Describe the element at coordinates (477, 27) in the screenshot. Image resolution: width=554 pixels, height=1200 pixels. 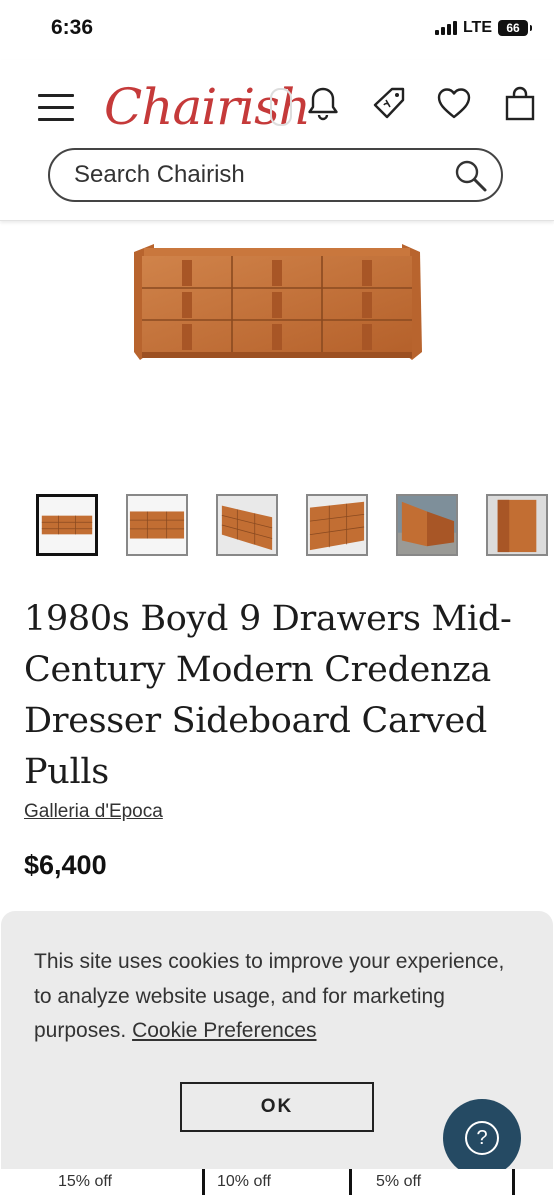
I see `network-type: LTE` at that location.